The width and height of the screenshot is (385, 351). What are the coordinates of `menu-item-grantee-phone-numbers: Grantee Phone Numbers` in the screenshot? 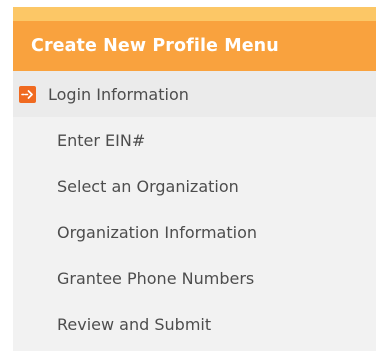 It's located at (194, 278).